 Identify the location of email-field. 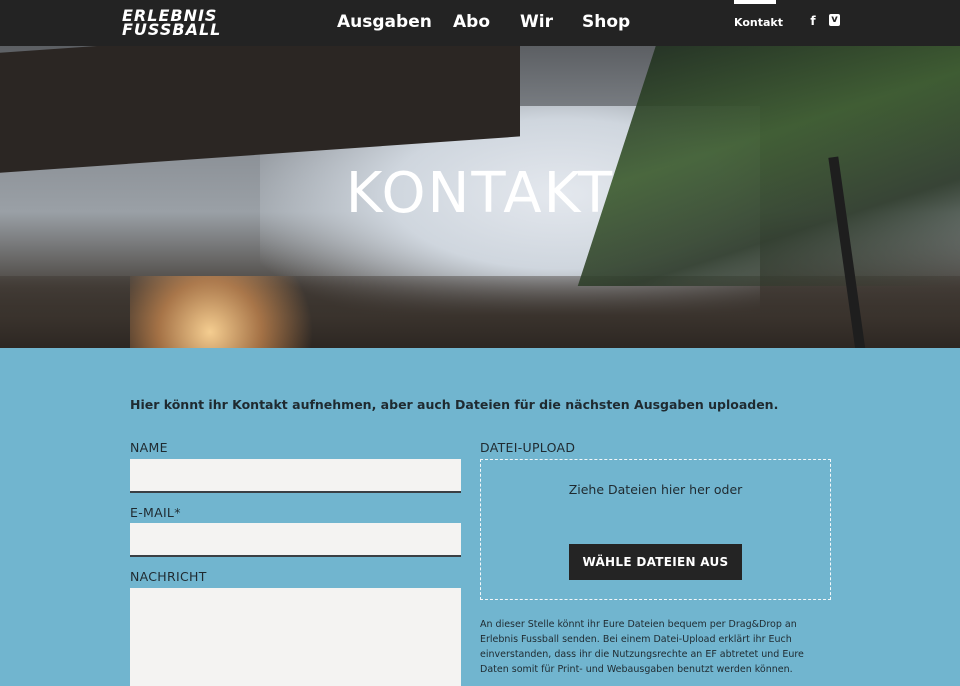
(295, 540).